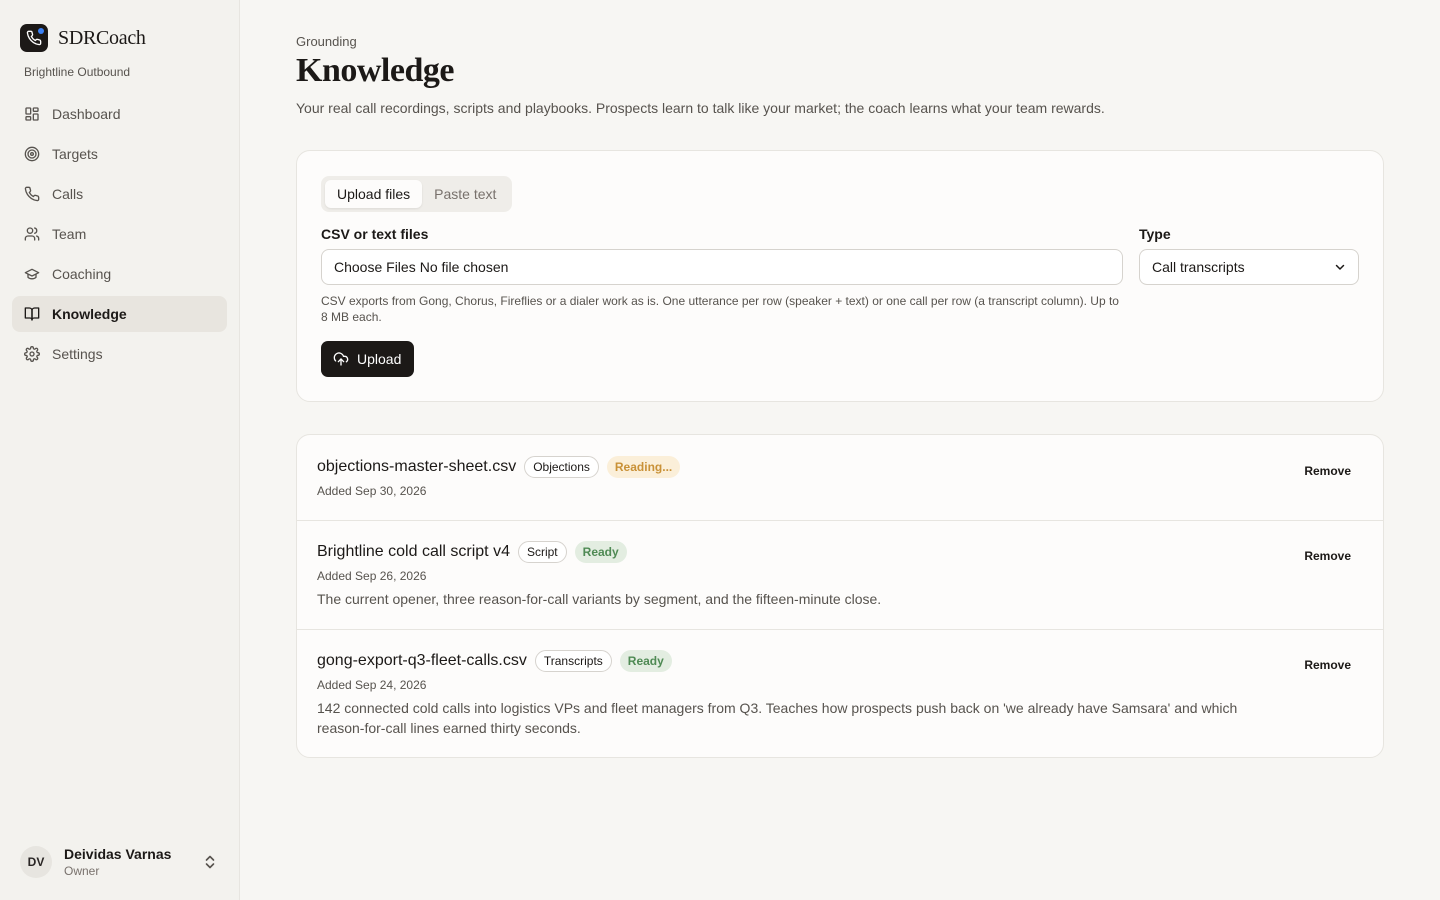  Describe the element at coordinates (32, 154) in the screenshot. I see `target-icon` at that location.